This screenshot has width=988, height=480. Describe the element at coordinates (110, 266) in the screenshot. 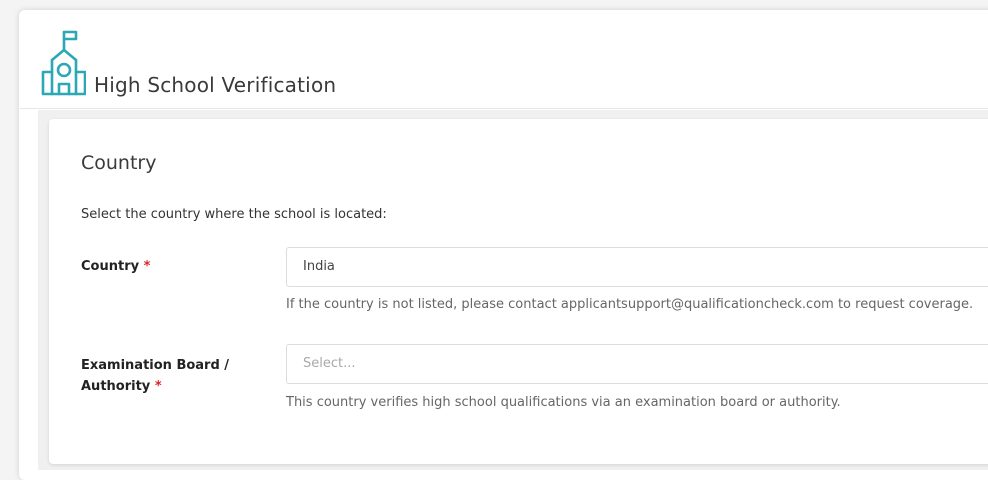

I see `country-label-text: Country` at that location.